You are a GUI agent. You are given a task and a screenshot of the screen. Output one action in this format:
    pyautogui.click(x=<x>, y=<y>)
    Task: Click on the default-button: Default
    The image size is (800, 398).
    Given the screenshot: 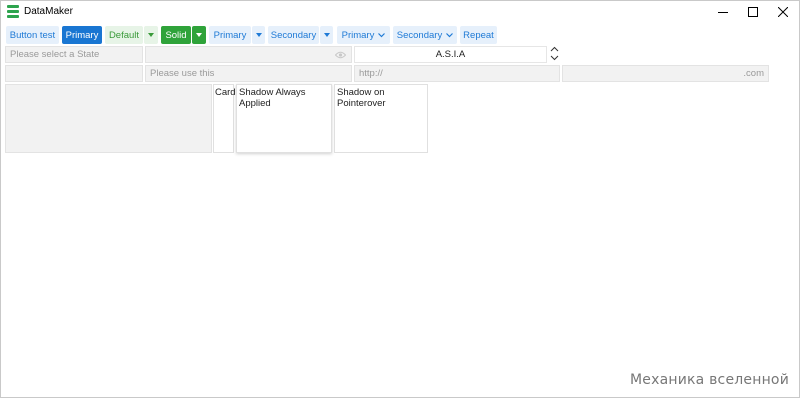 What is the action you would take?
    pyautogui.click(x=124, y=35)
    